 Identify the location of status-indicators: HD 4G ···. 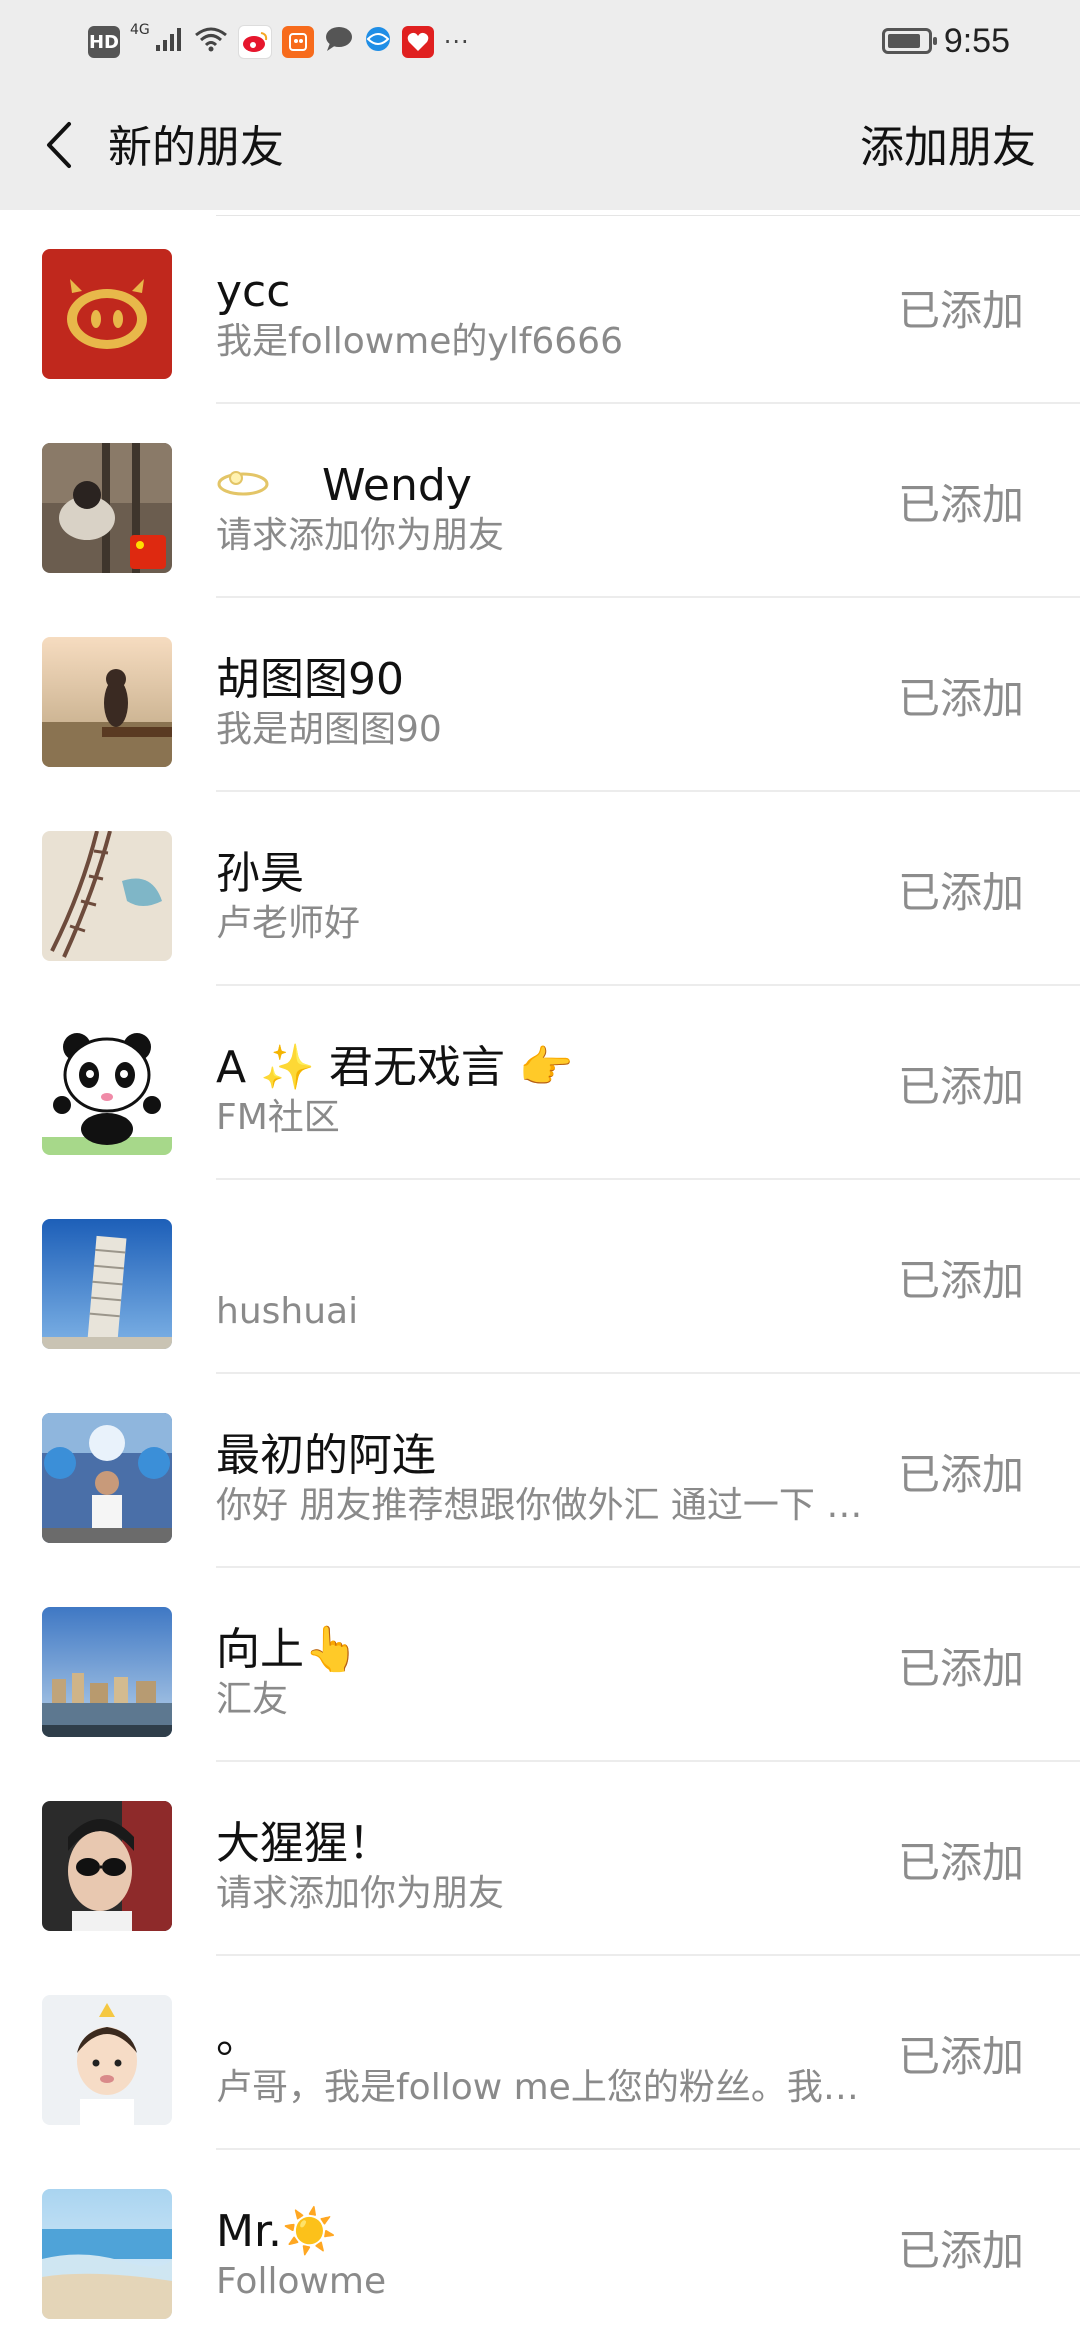
(279, 42).